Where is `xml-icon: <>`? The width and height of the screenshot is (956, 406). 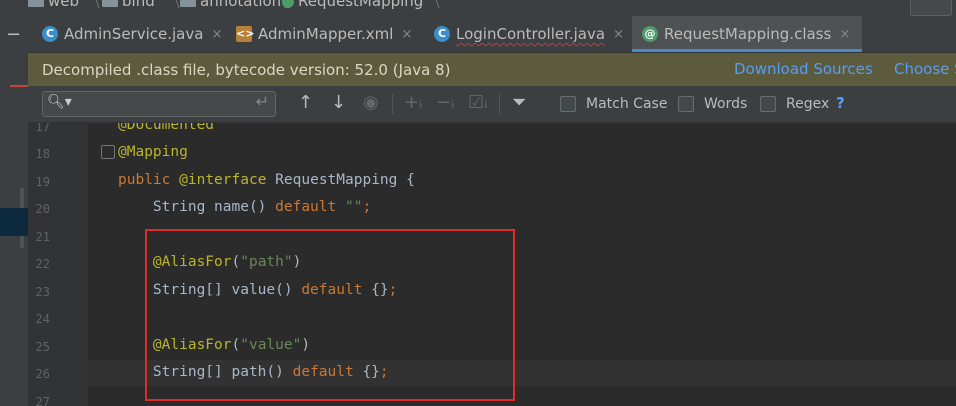
xml-icon: <> is located at coordinates (245, 34).